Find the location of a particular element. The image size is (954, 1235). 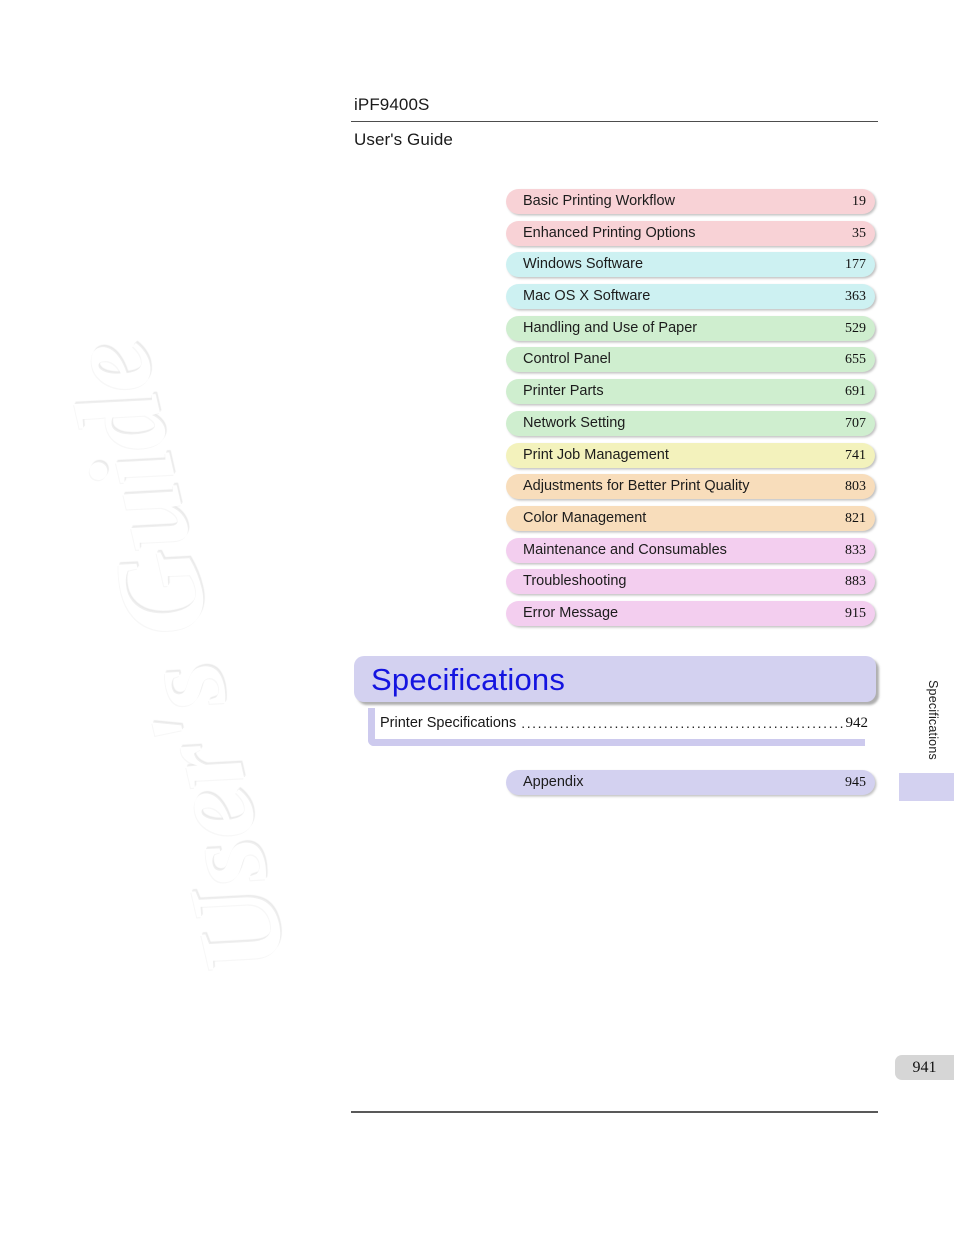

page-number-badge: 941 is located at coordinates (924, 1067).